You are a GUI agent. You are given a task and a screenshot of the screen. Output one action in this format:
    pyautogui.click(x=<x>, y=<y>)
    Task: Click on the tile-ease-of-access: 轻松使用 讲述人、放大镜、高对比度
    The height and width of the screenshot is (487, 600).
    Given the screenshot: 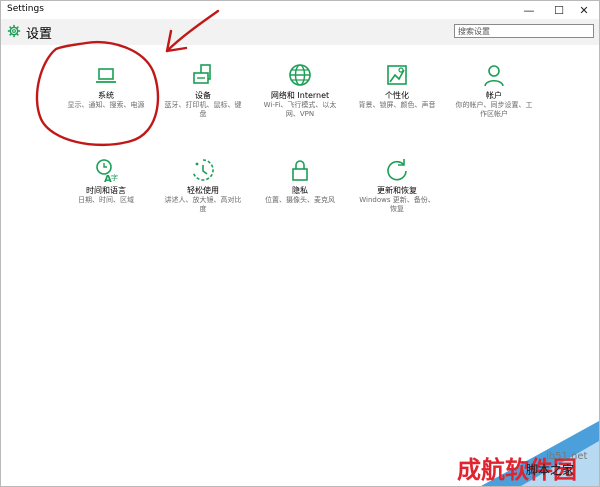 What is the action you would take?
    pyautogui.click(x=203, y=185)
    